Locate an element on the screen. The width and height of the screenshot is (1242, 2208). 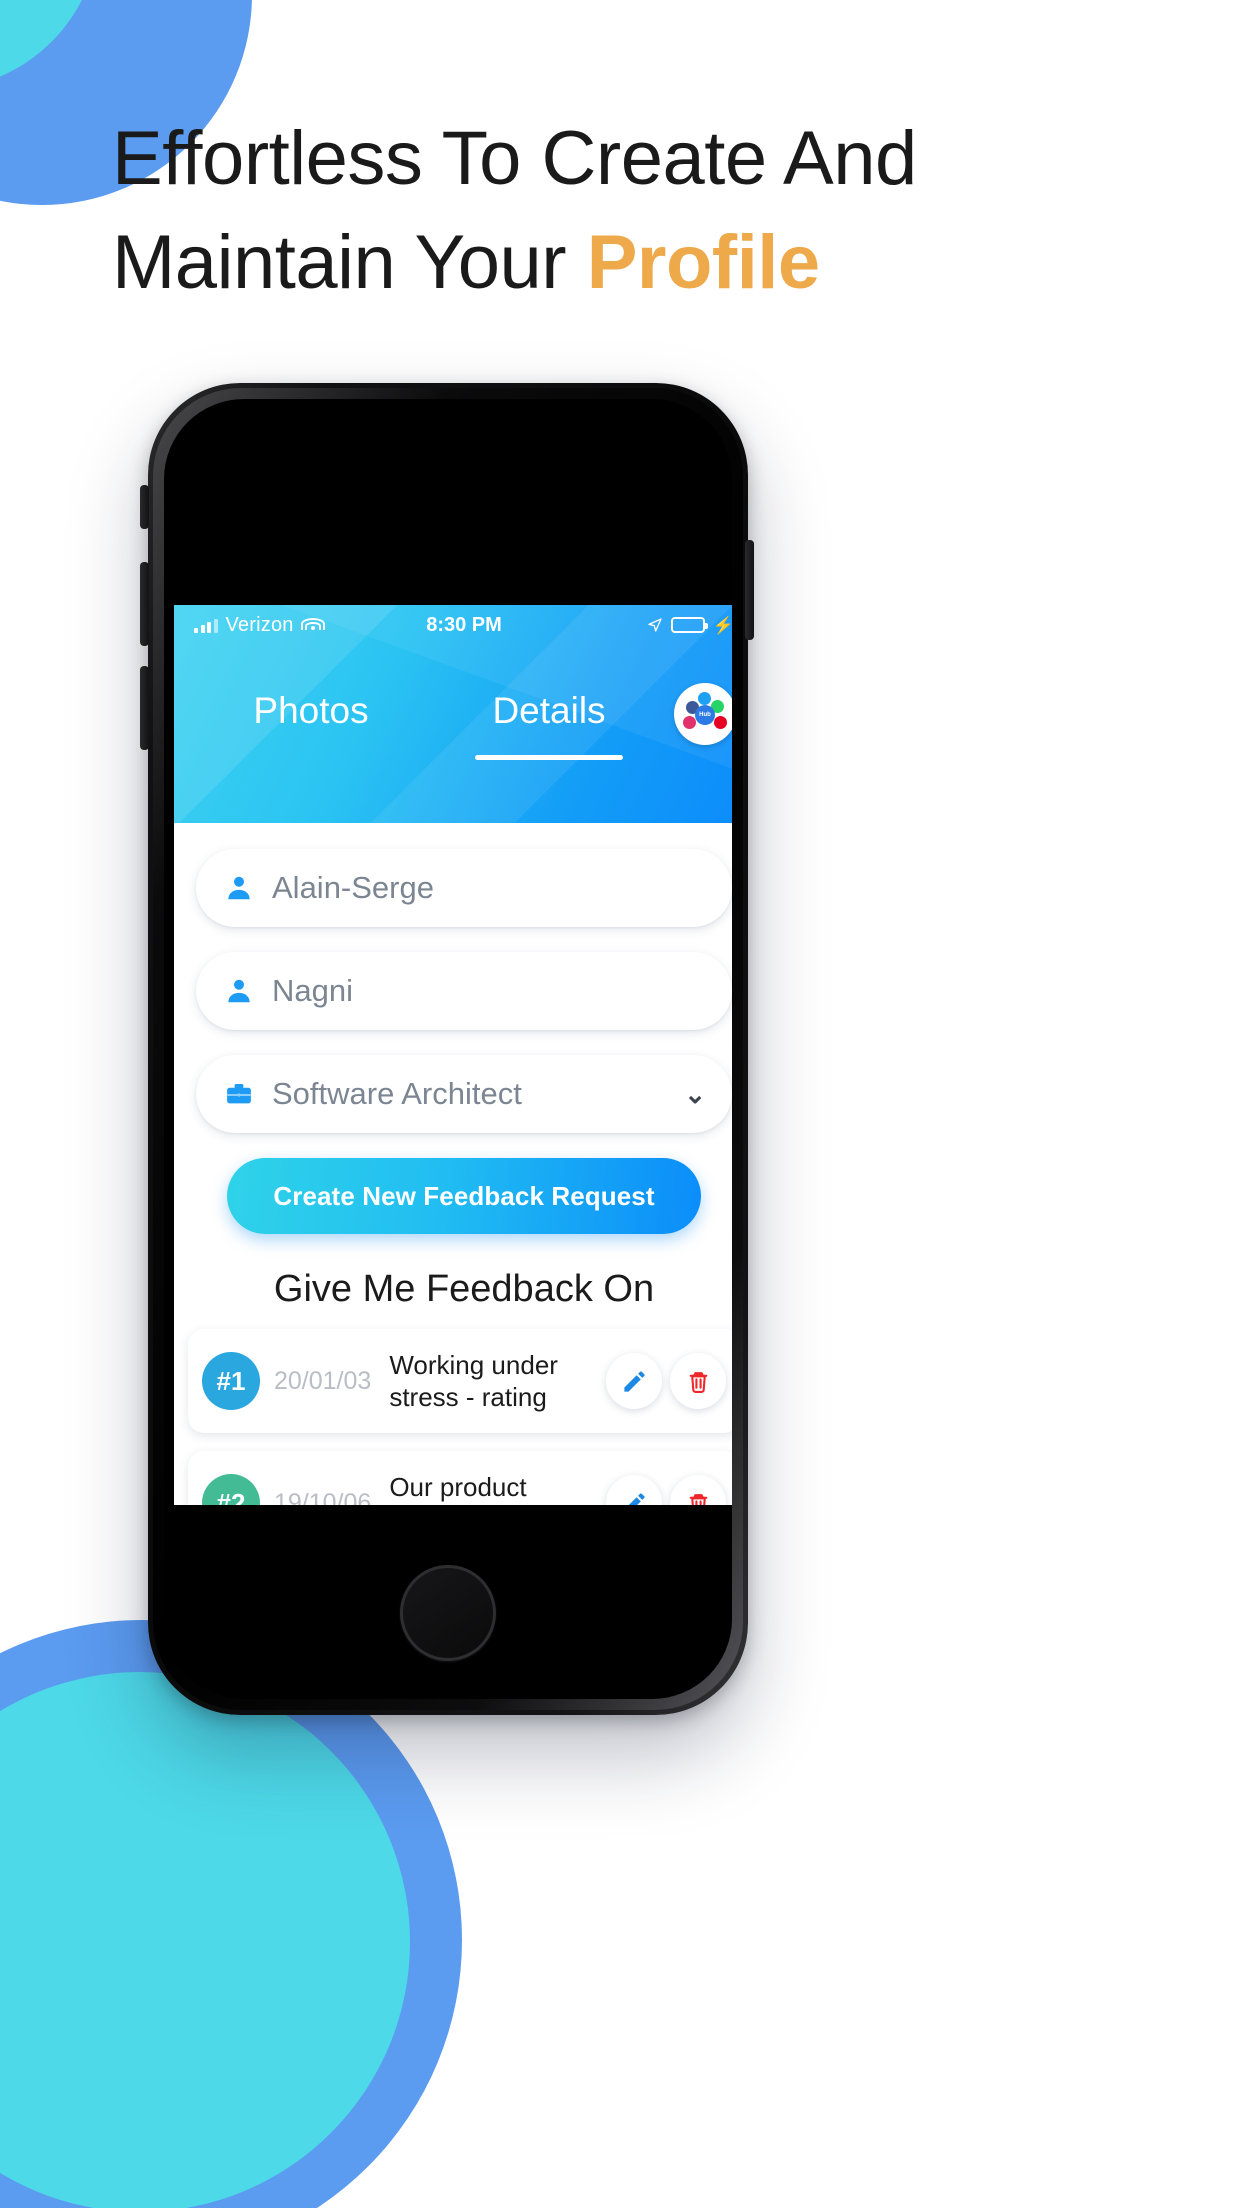
rank-badge: #1 is located at coordinates (231, 1381).